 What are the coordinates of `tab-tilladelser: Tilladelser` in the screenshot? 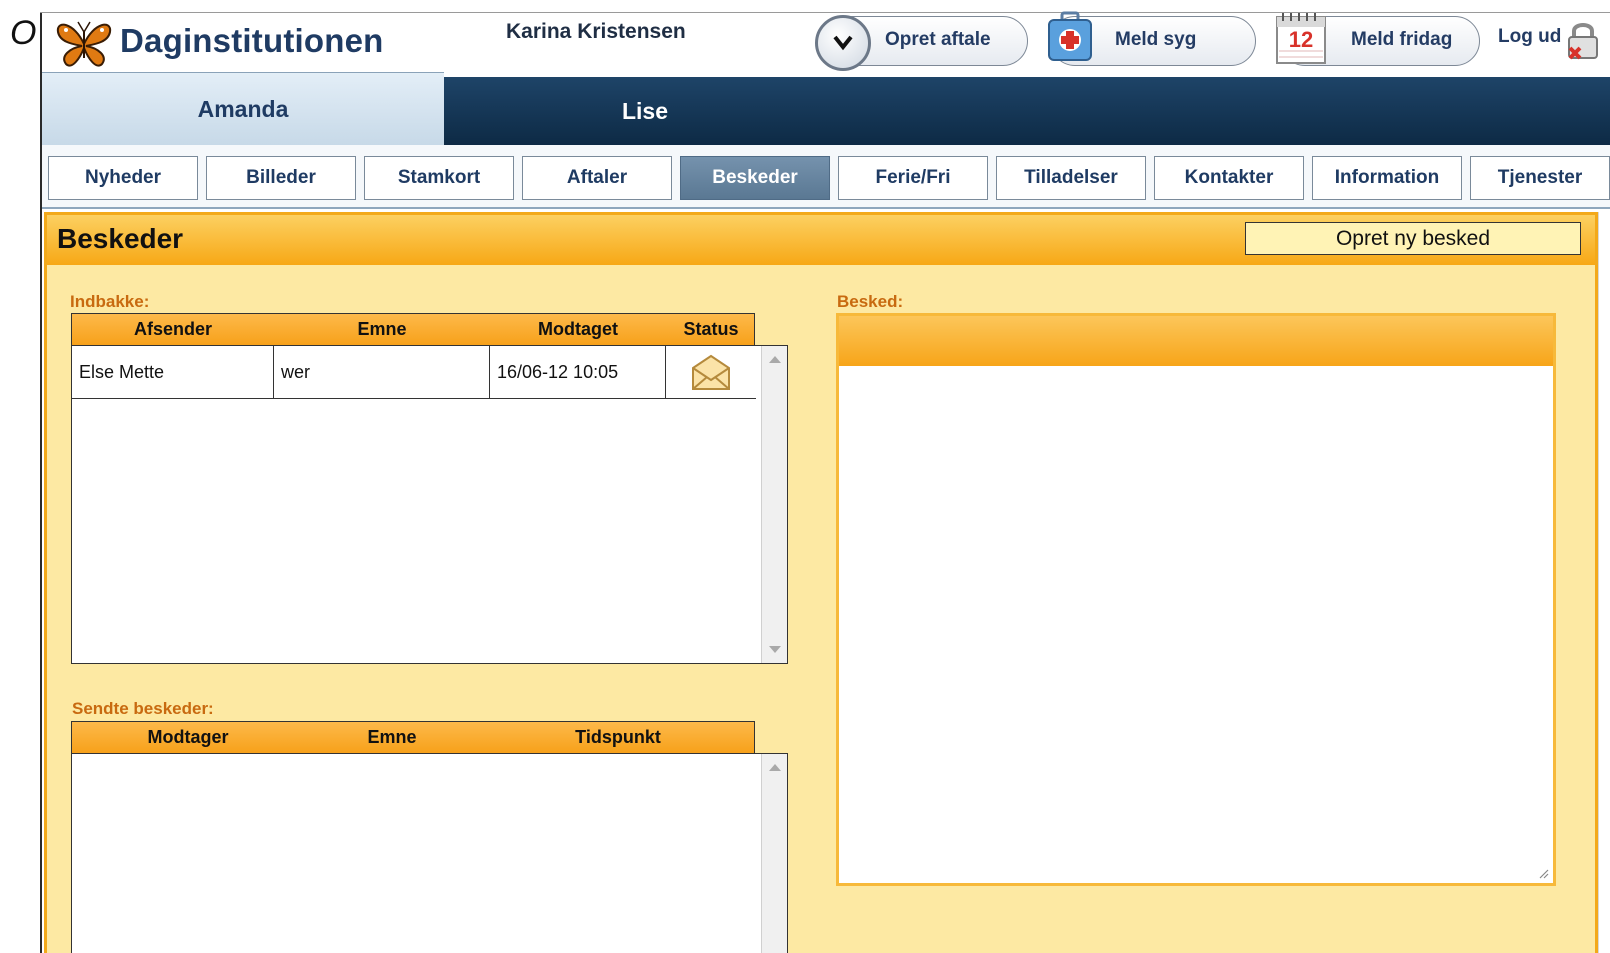 It's located at (1071, 178).